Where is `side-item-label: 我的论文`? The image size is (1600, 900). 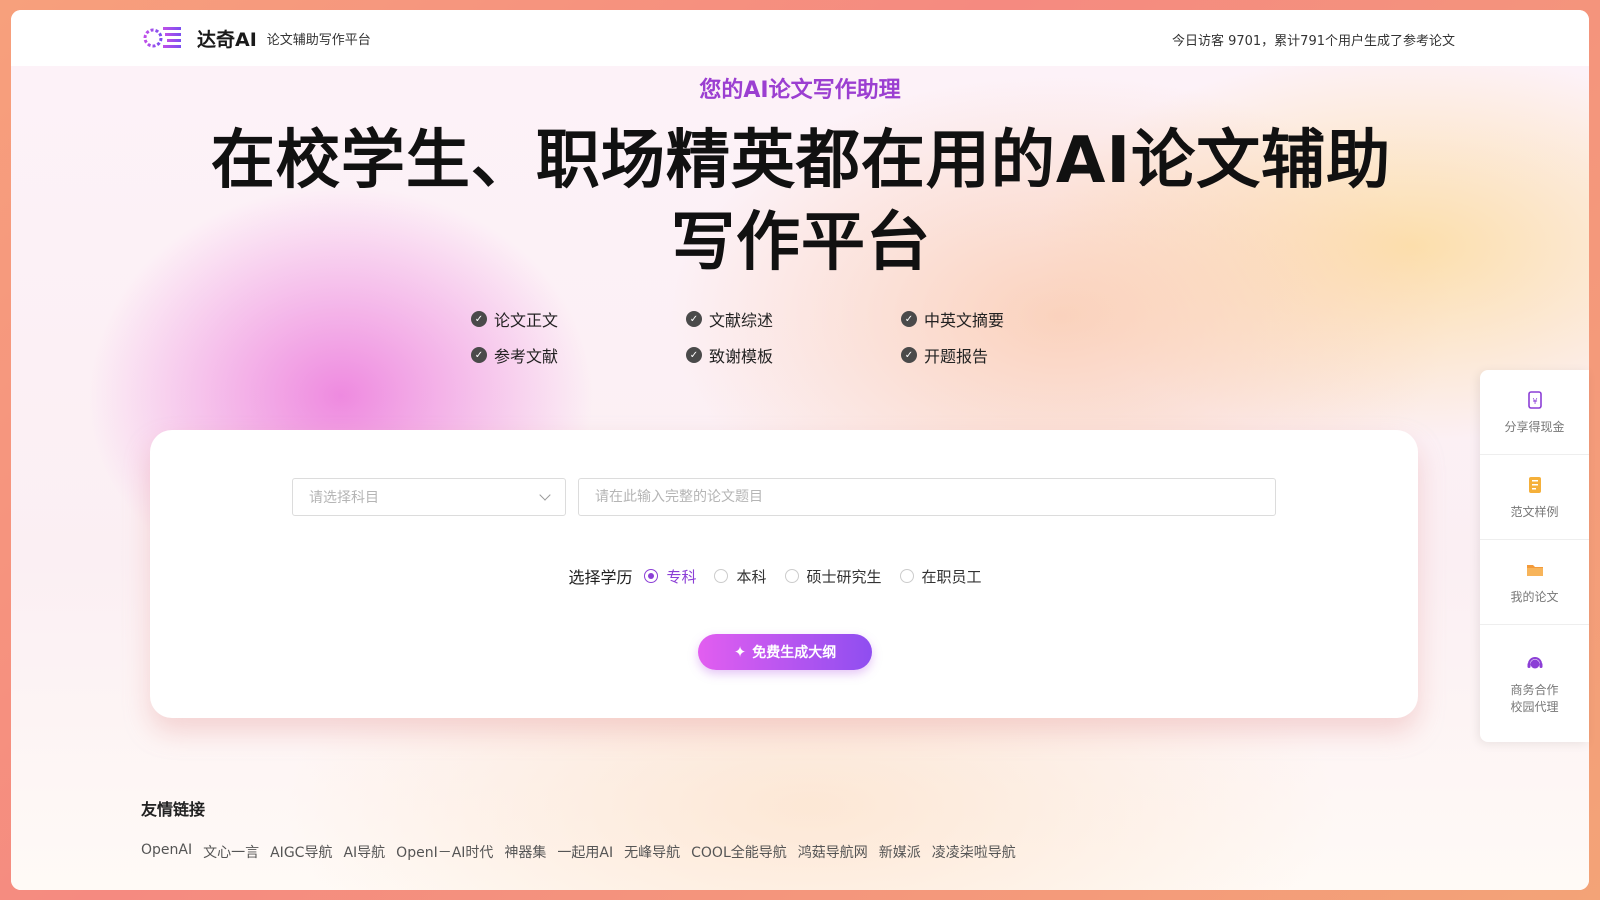
side-item-label: 我的论文 is located at coordinates (1534, 596).